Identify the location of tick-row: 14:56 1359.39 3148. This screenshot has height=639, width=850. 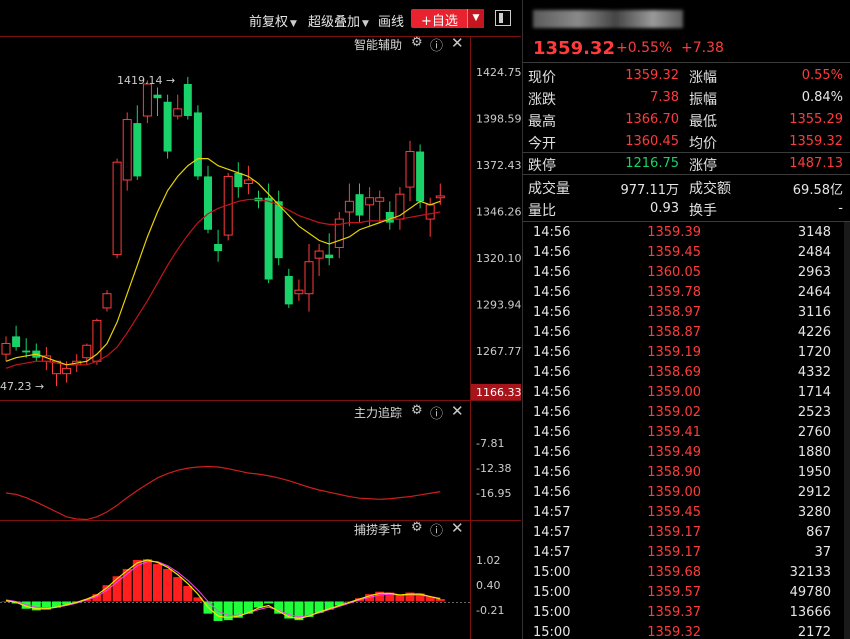
(683, 233).